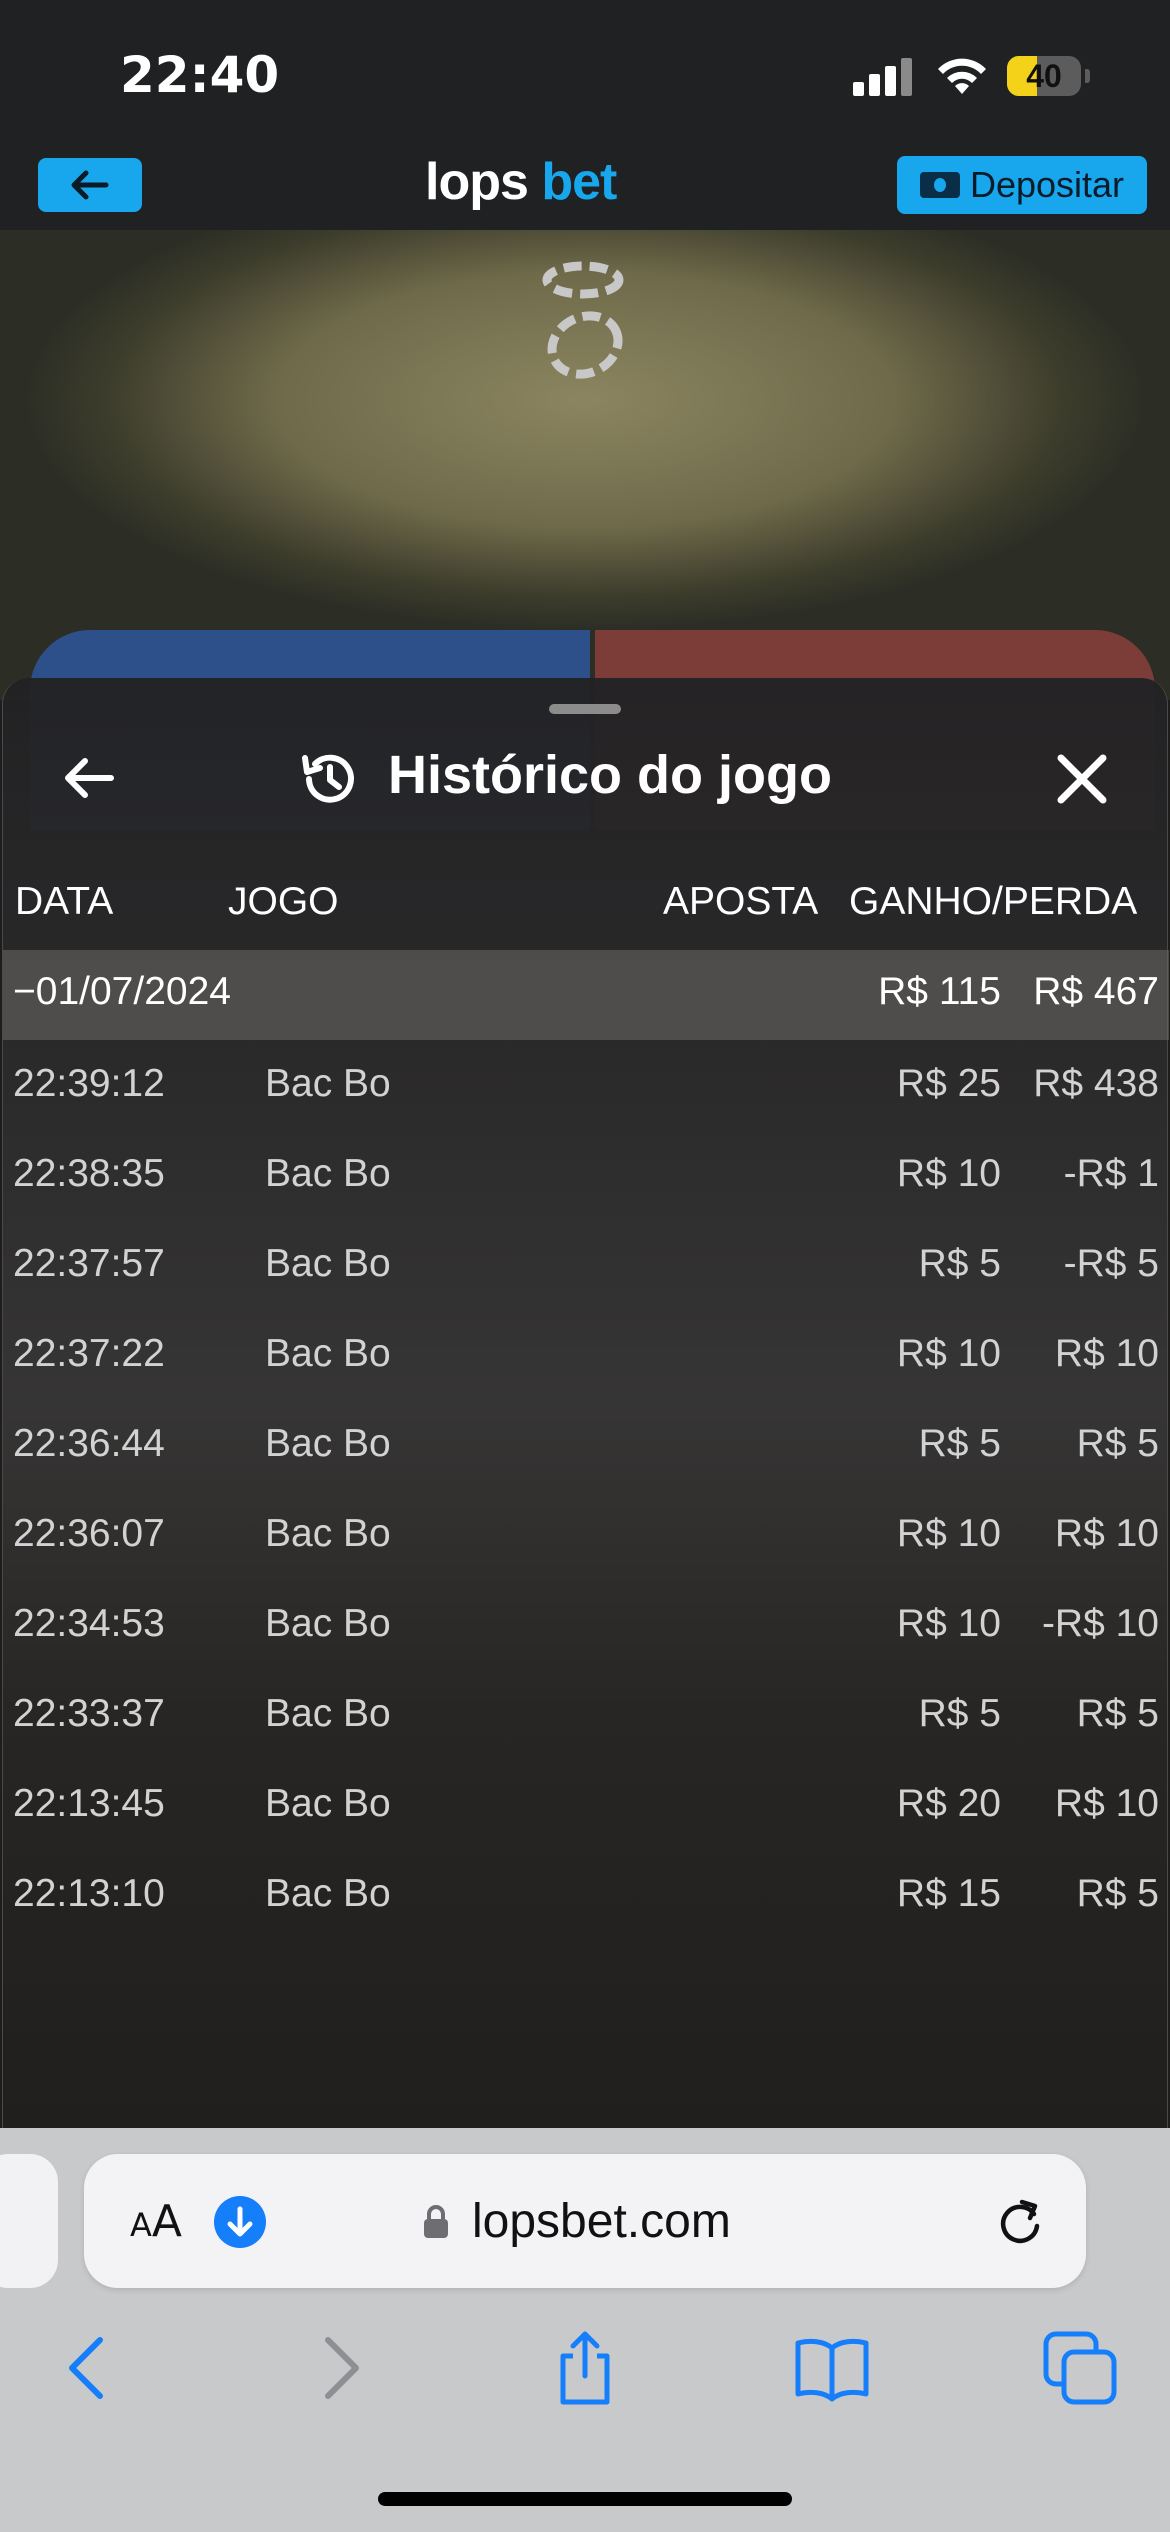  What do you see at coordinates (89, 1803) in the screenshot?
I see `row-time: 22:13:45` at bounding box center [89, 1803].